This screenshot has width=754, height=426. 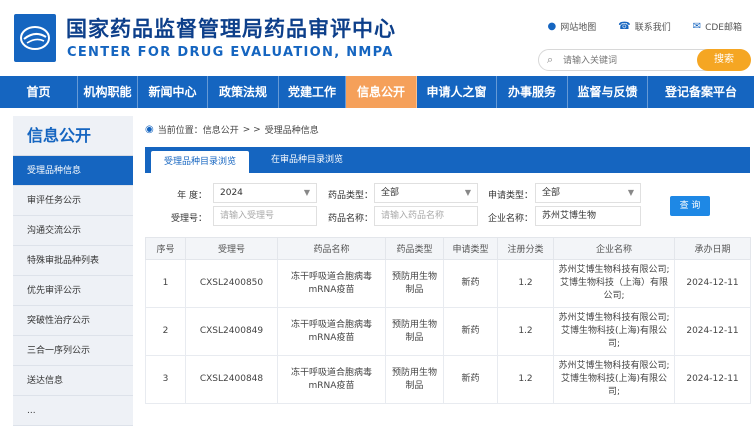 I want to click on col-date: 承办日期, so click(x=712, y=248).